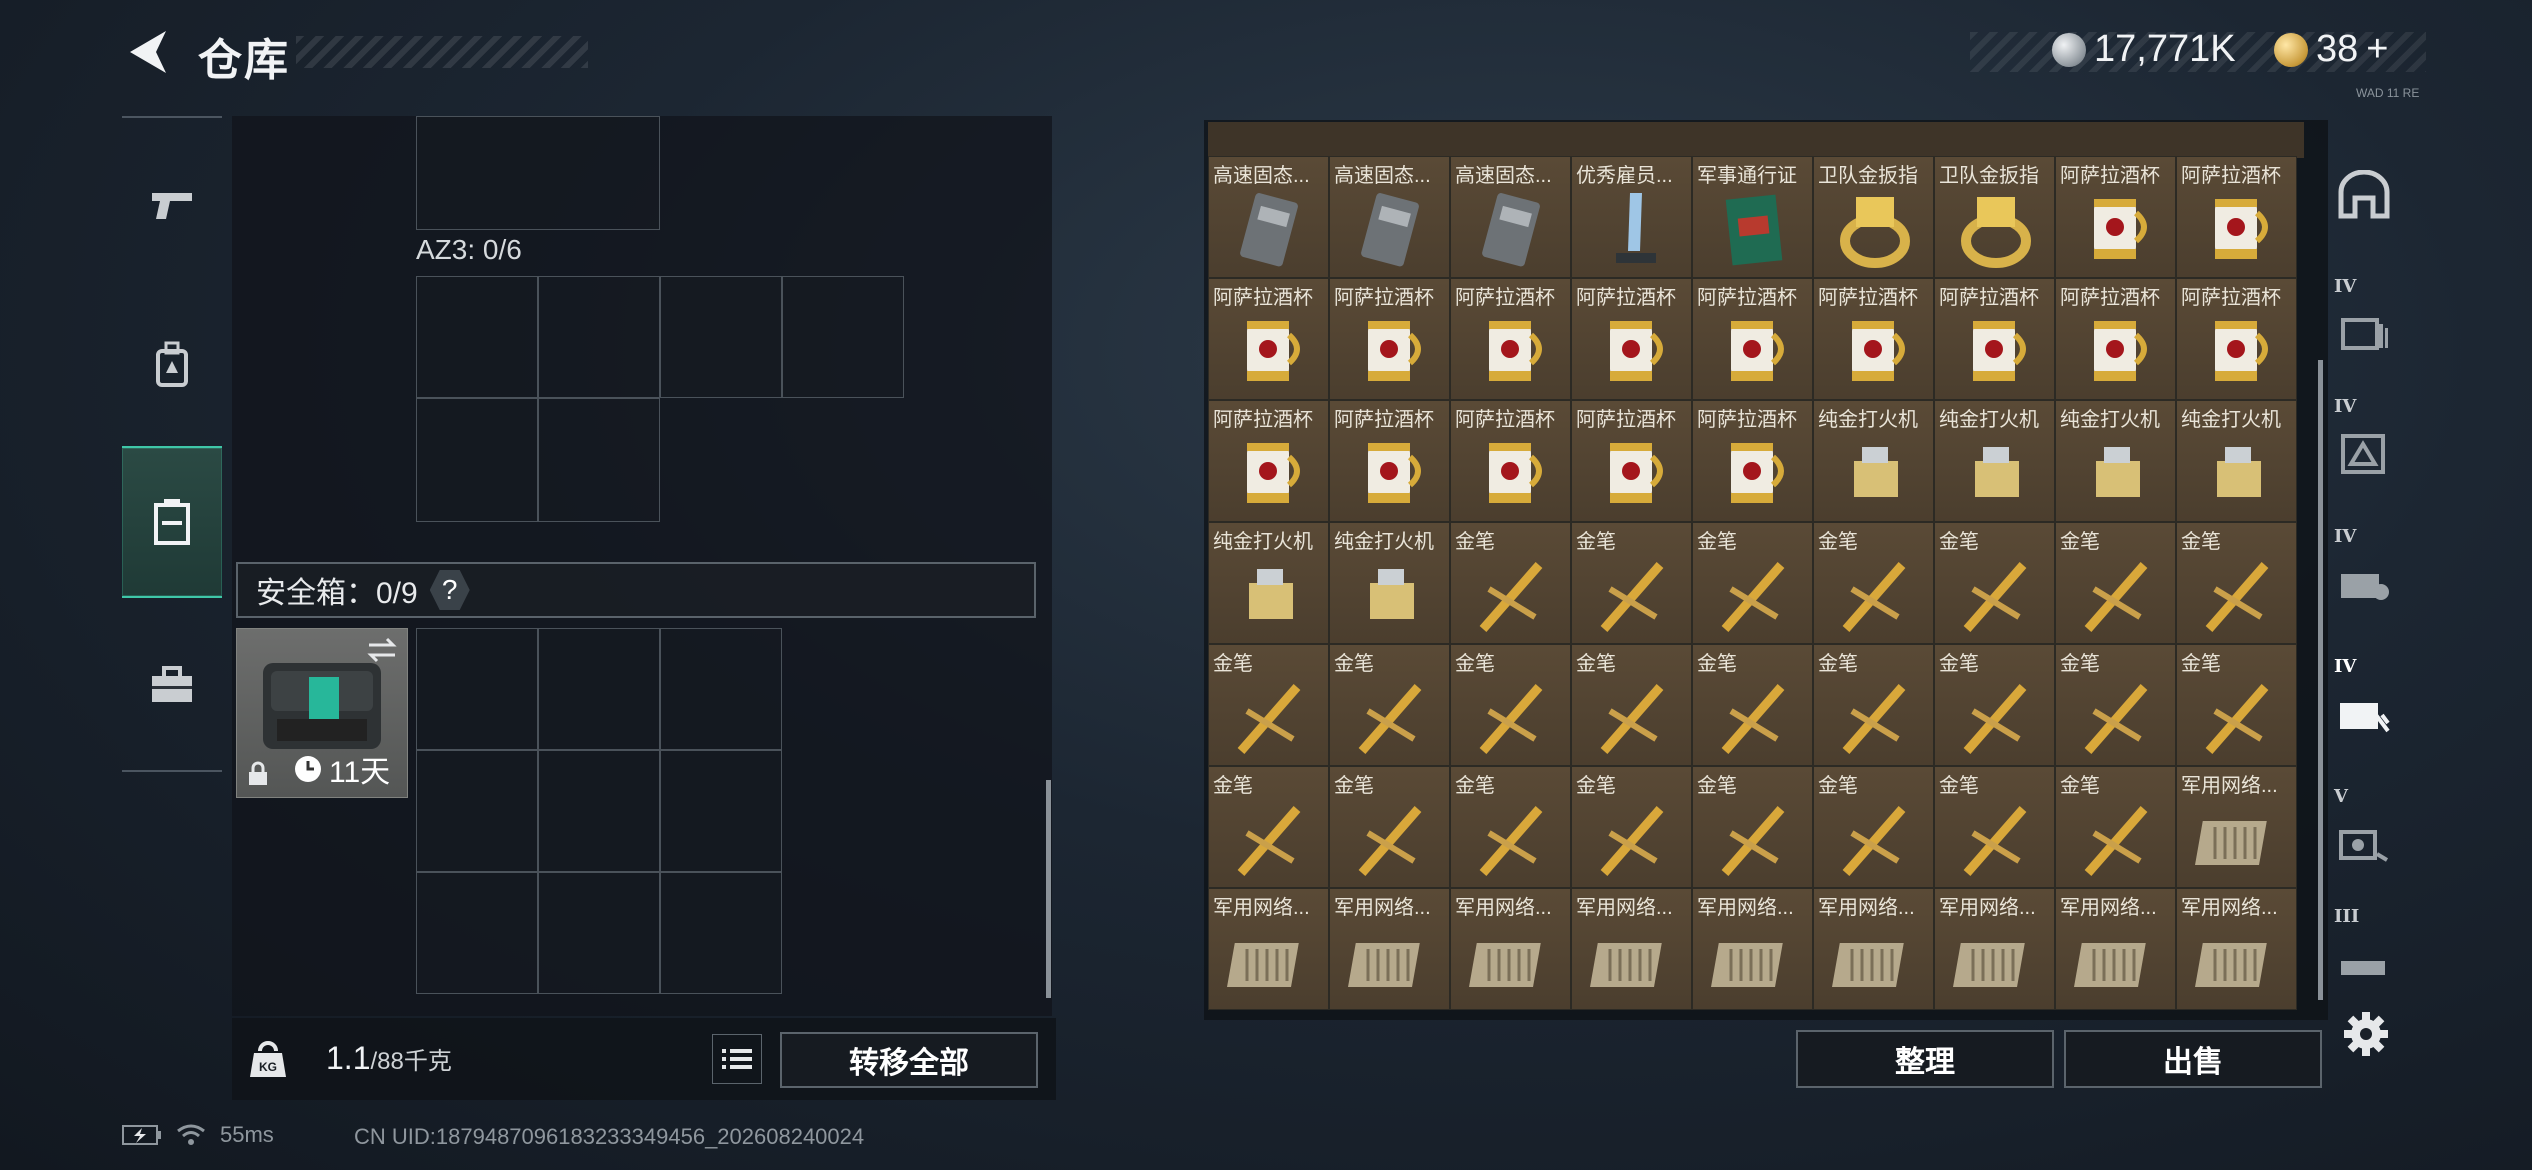 The width and height of the screenshot is (2532, 1170). I want to click on inventory-scrollbar, so click(2320, 680).